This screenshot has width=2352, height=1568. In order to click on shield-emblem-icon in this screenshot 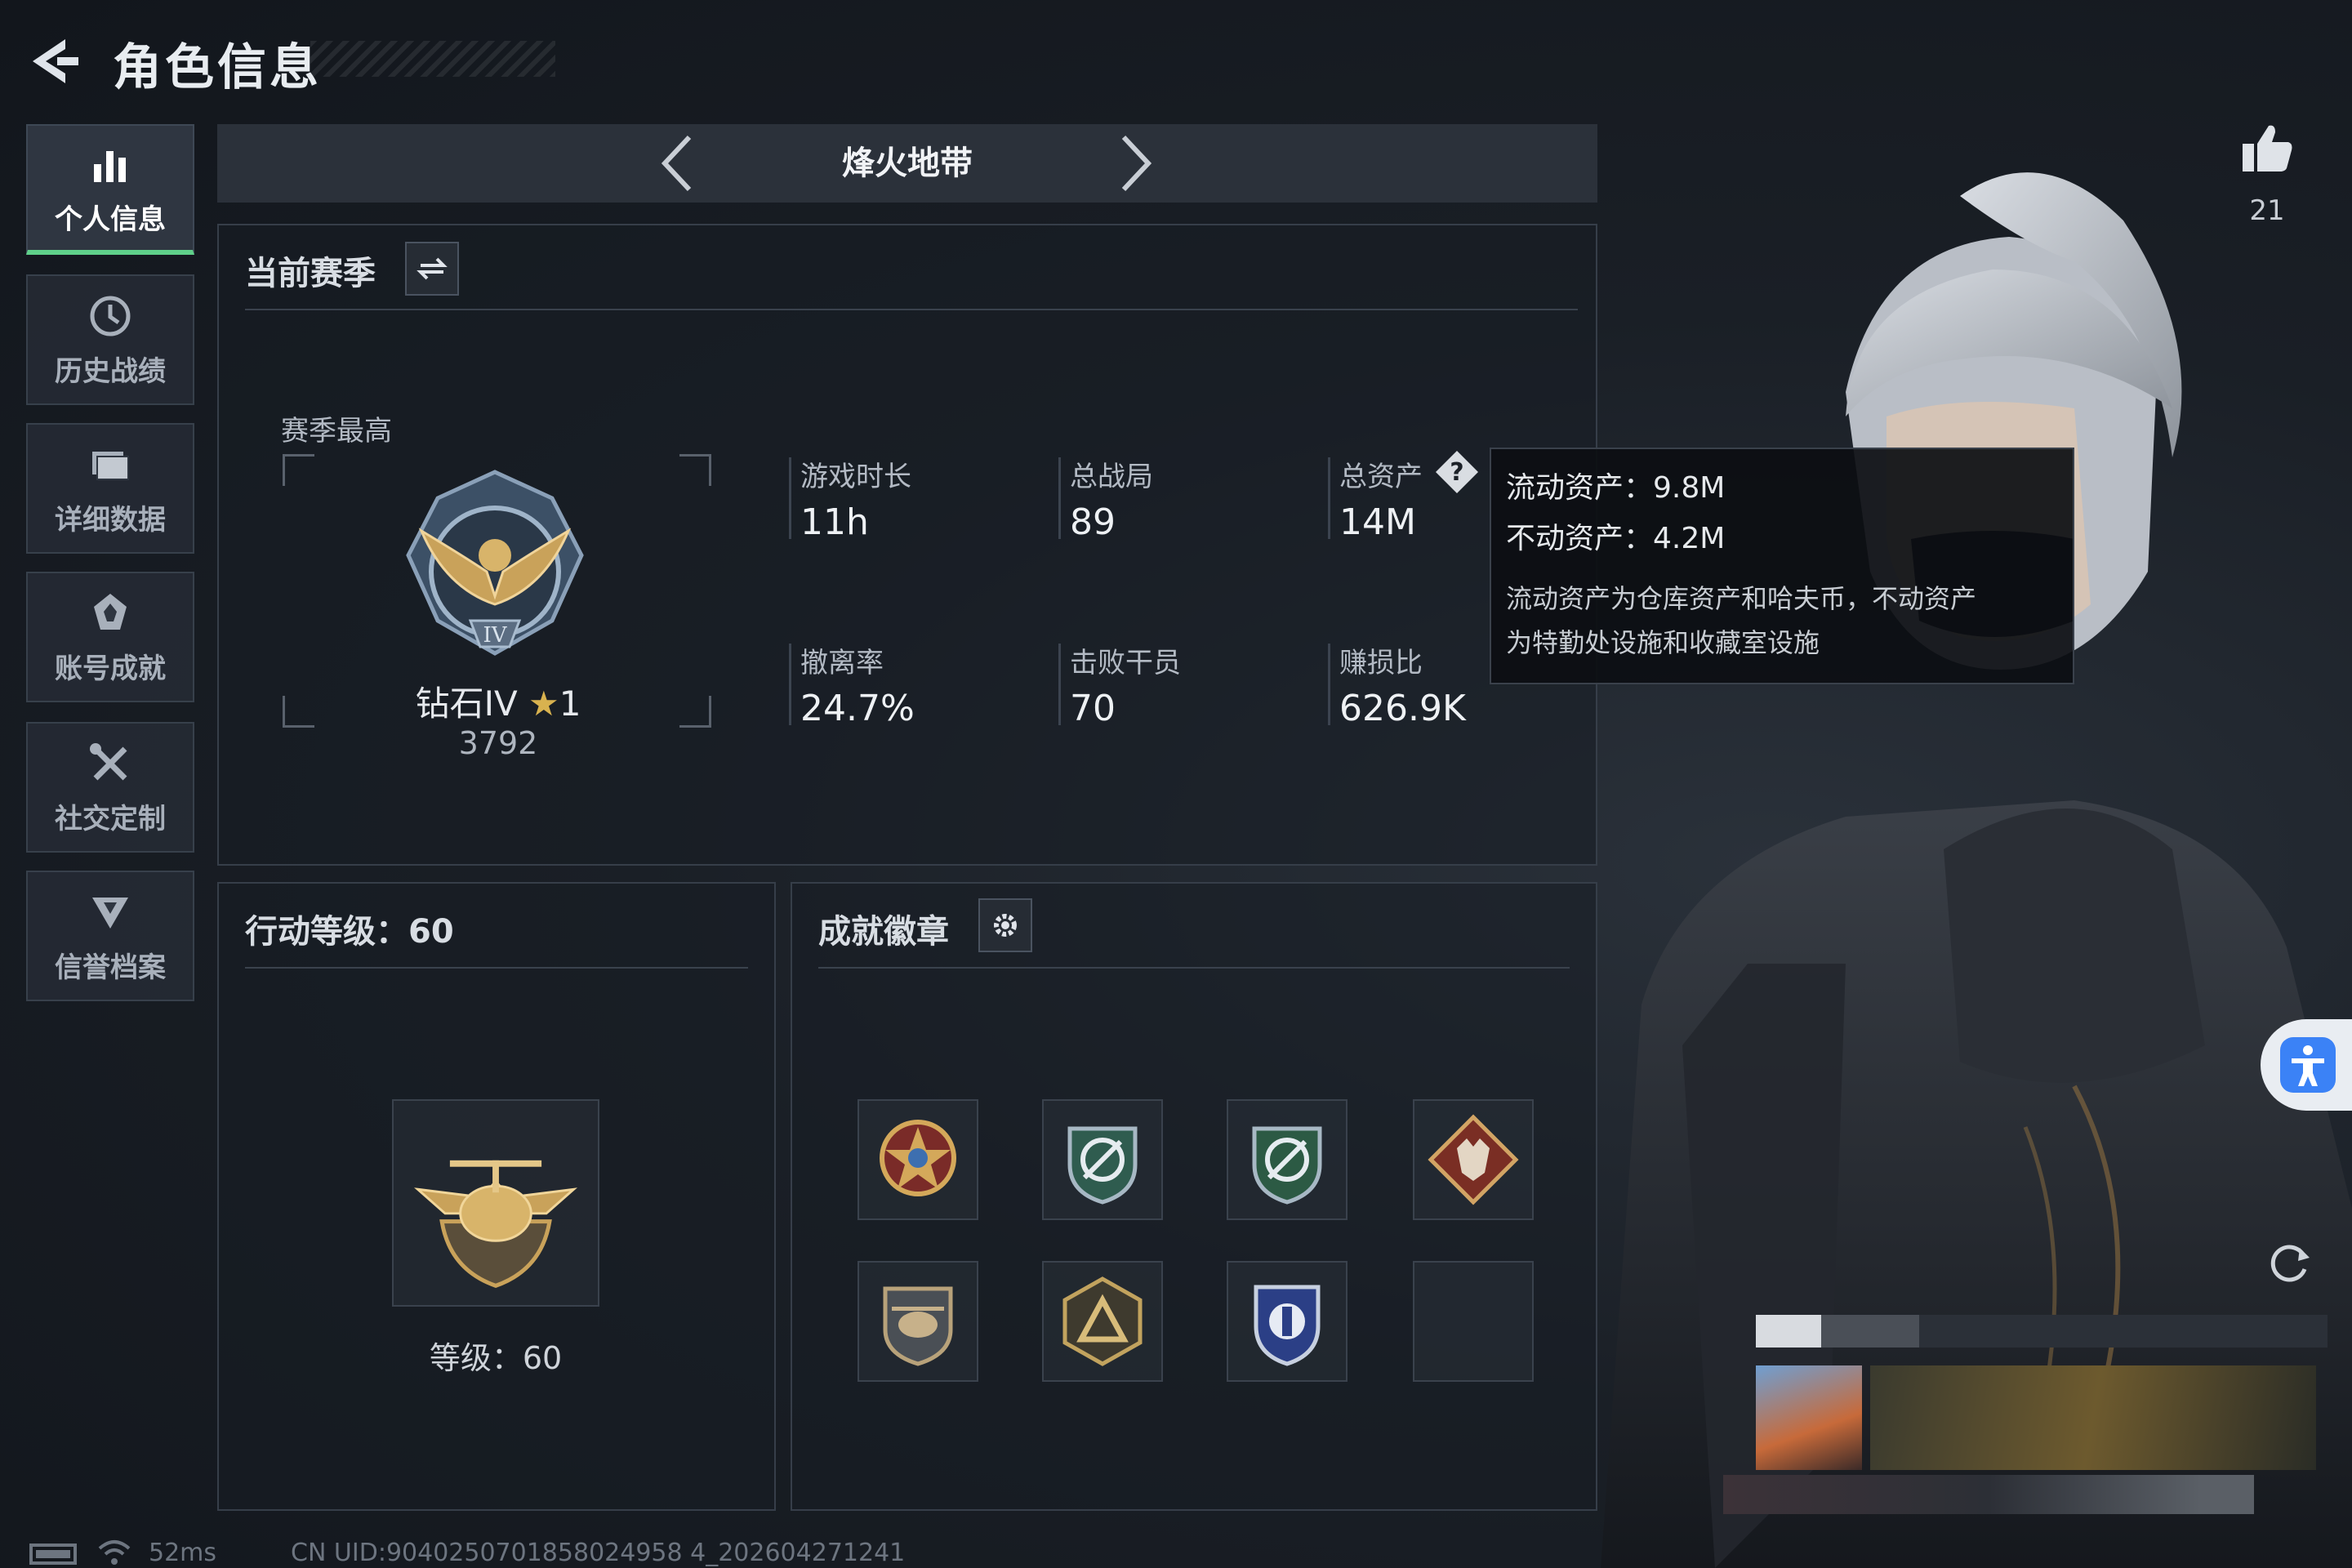, I will do `click(110, 913)`.